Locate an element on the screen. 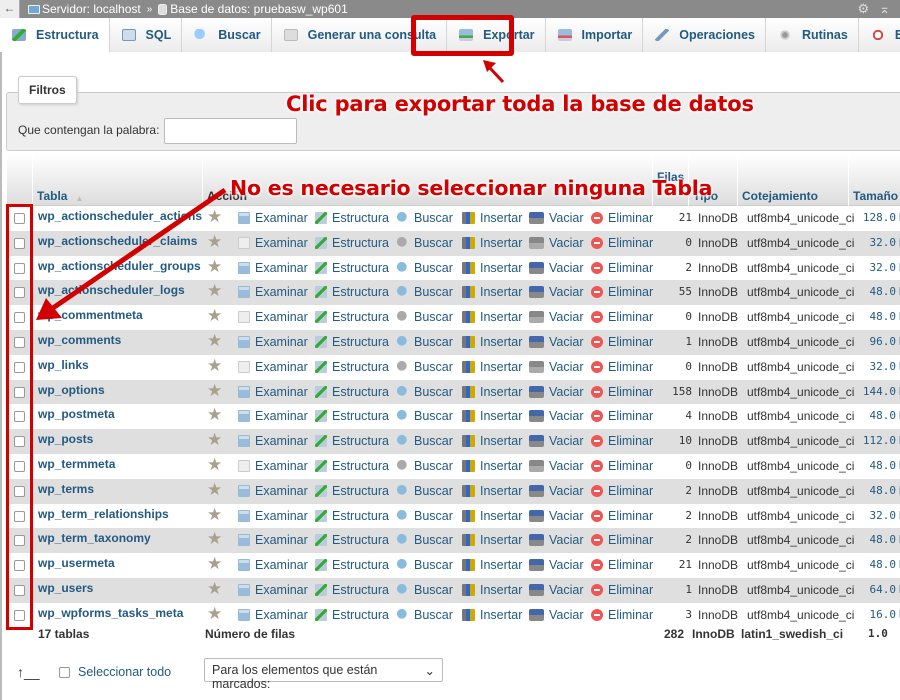 The image size is (900, 700). table-name-link: wp_posts is located at coordinates (65, 439).